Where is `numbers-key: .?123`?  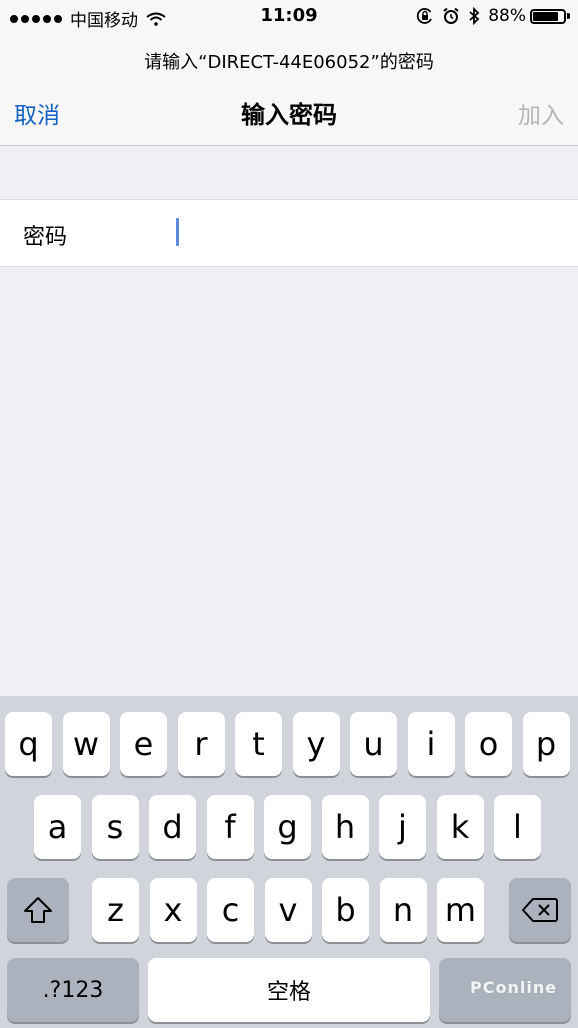
numbers-key: .?123 is located at coordinates (73, 990).